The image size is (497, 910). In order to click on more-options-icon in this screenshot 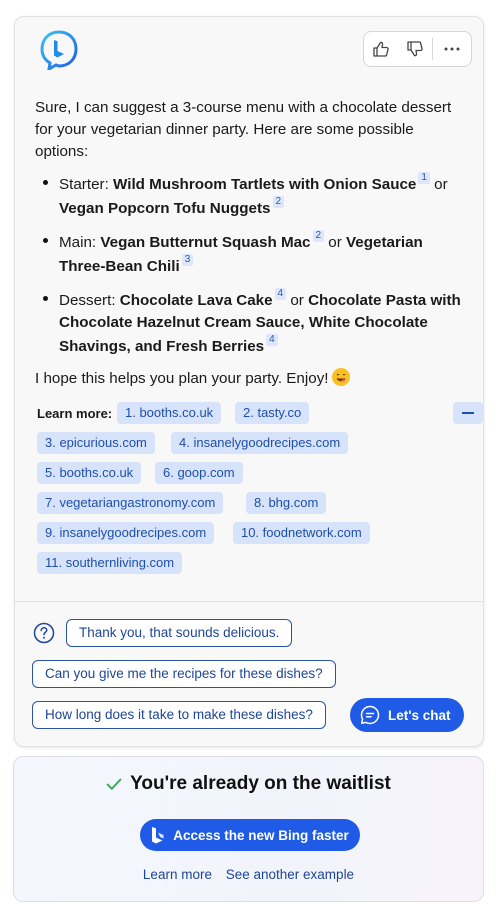, I will do `click(452, 49)`.